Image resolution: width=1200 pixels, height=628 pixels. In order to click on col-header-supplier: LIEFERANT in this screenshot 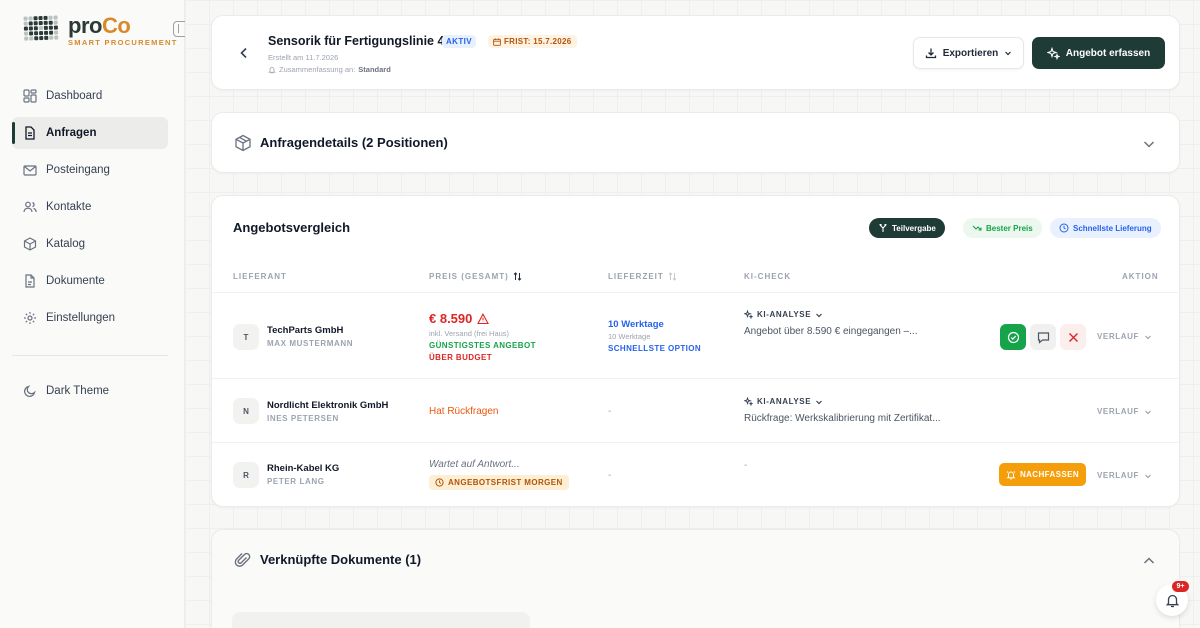, I will do `click(260, 276)`.